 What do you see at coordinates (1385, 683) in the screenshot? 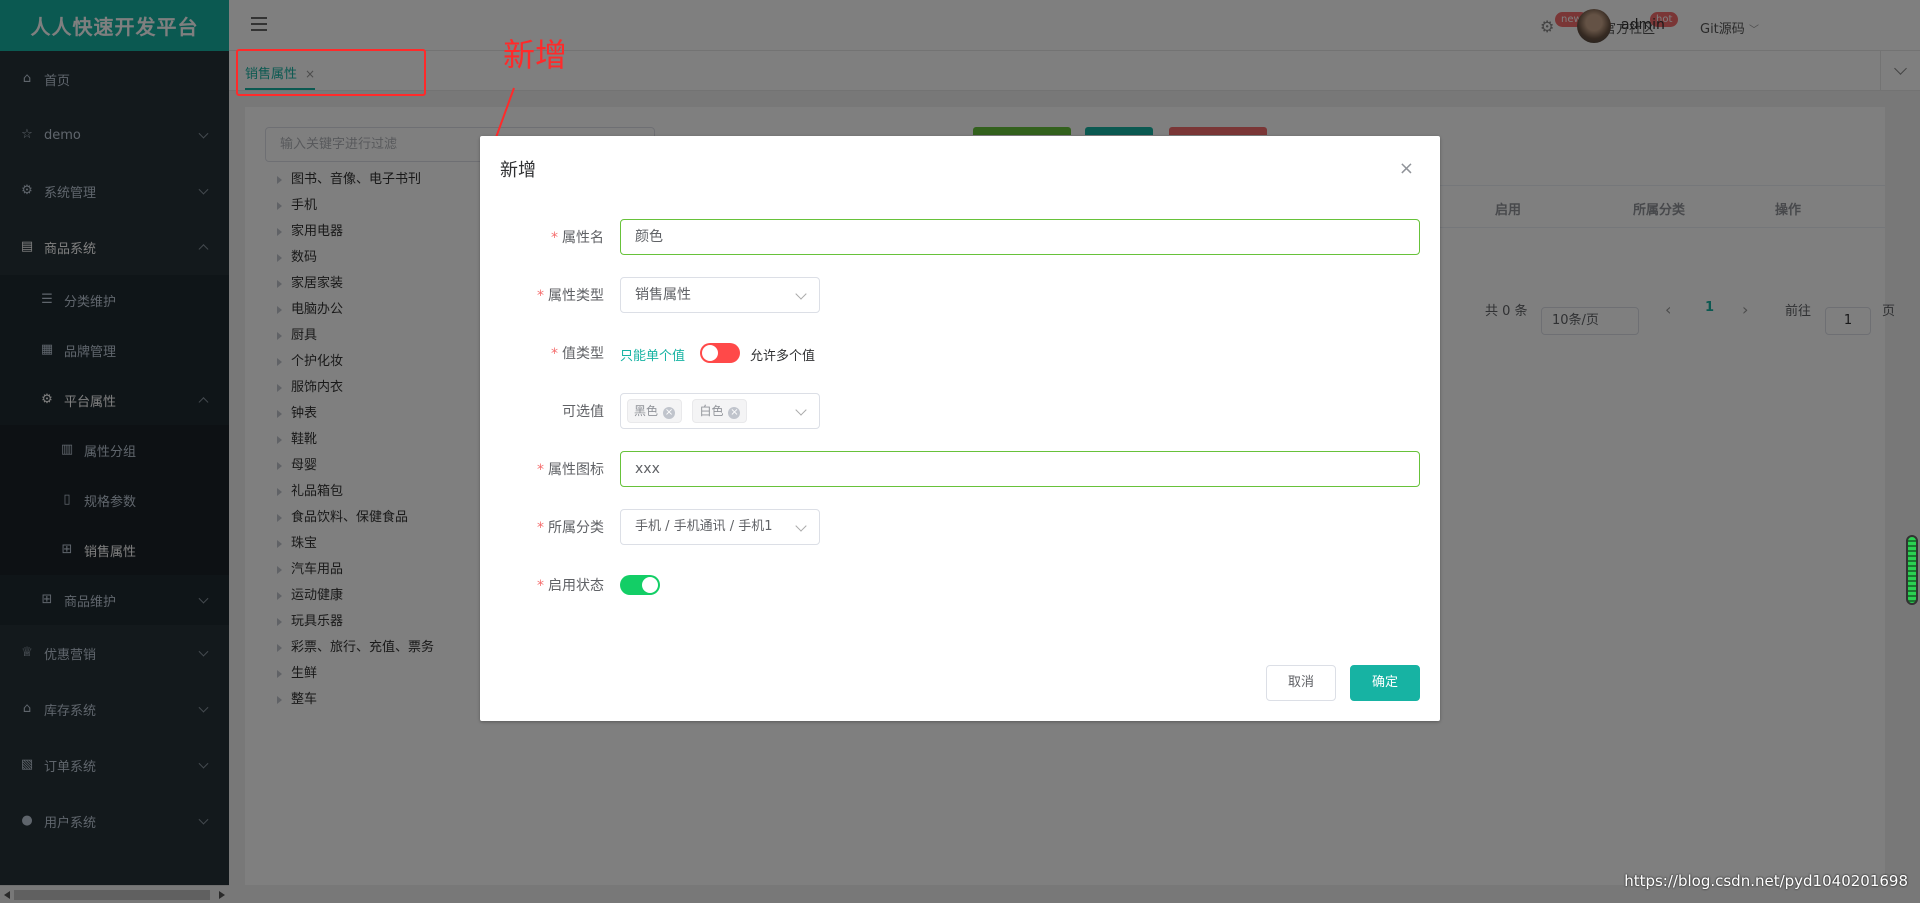
I see `confirm-button: 确定` at bounding box center [1385, 683].